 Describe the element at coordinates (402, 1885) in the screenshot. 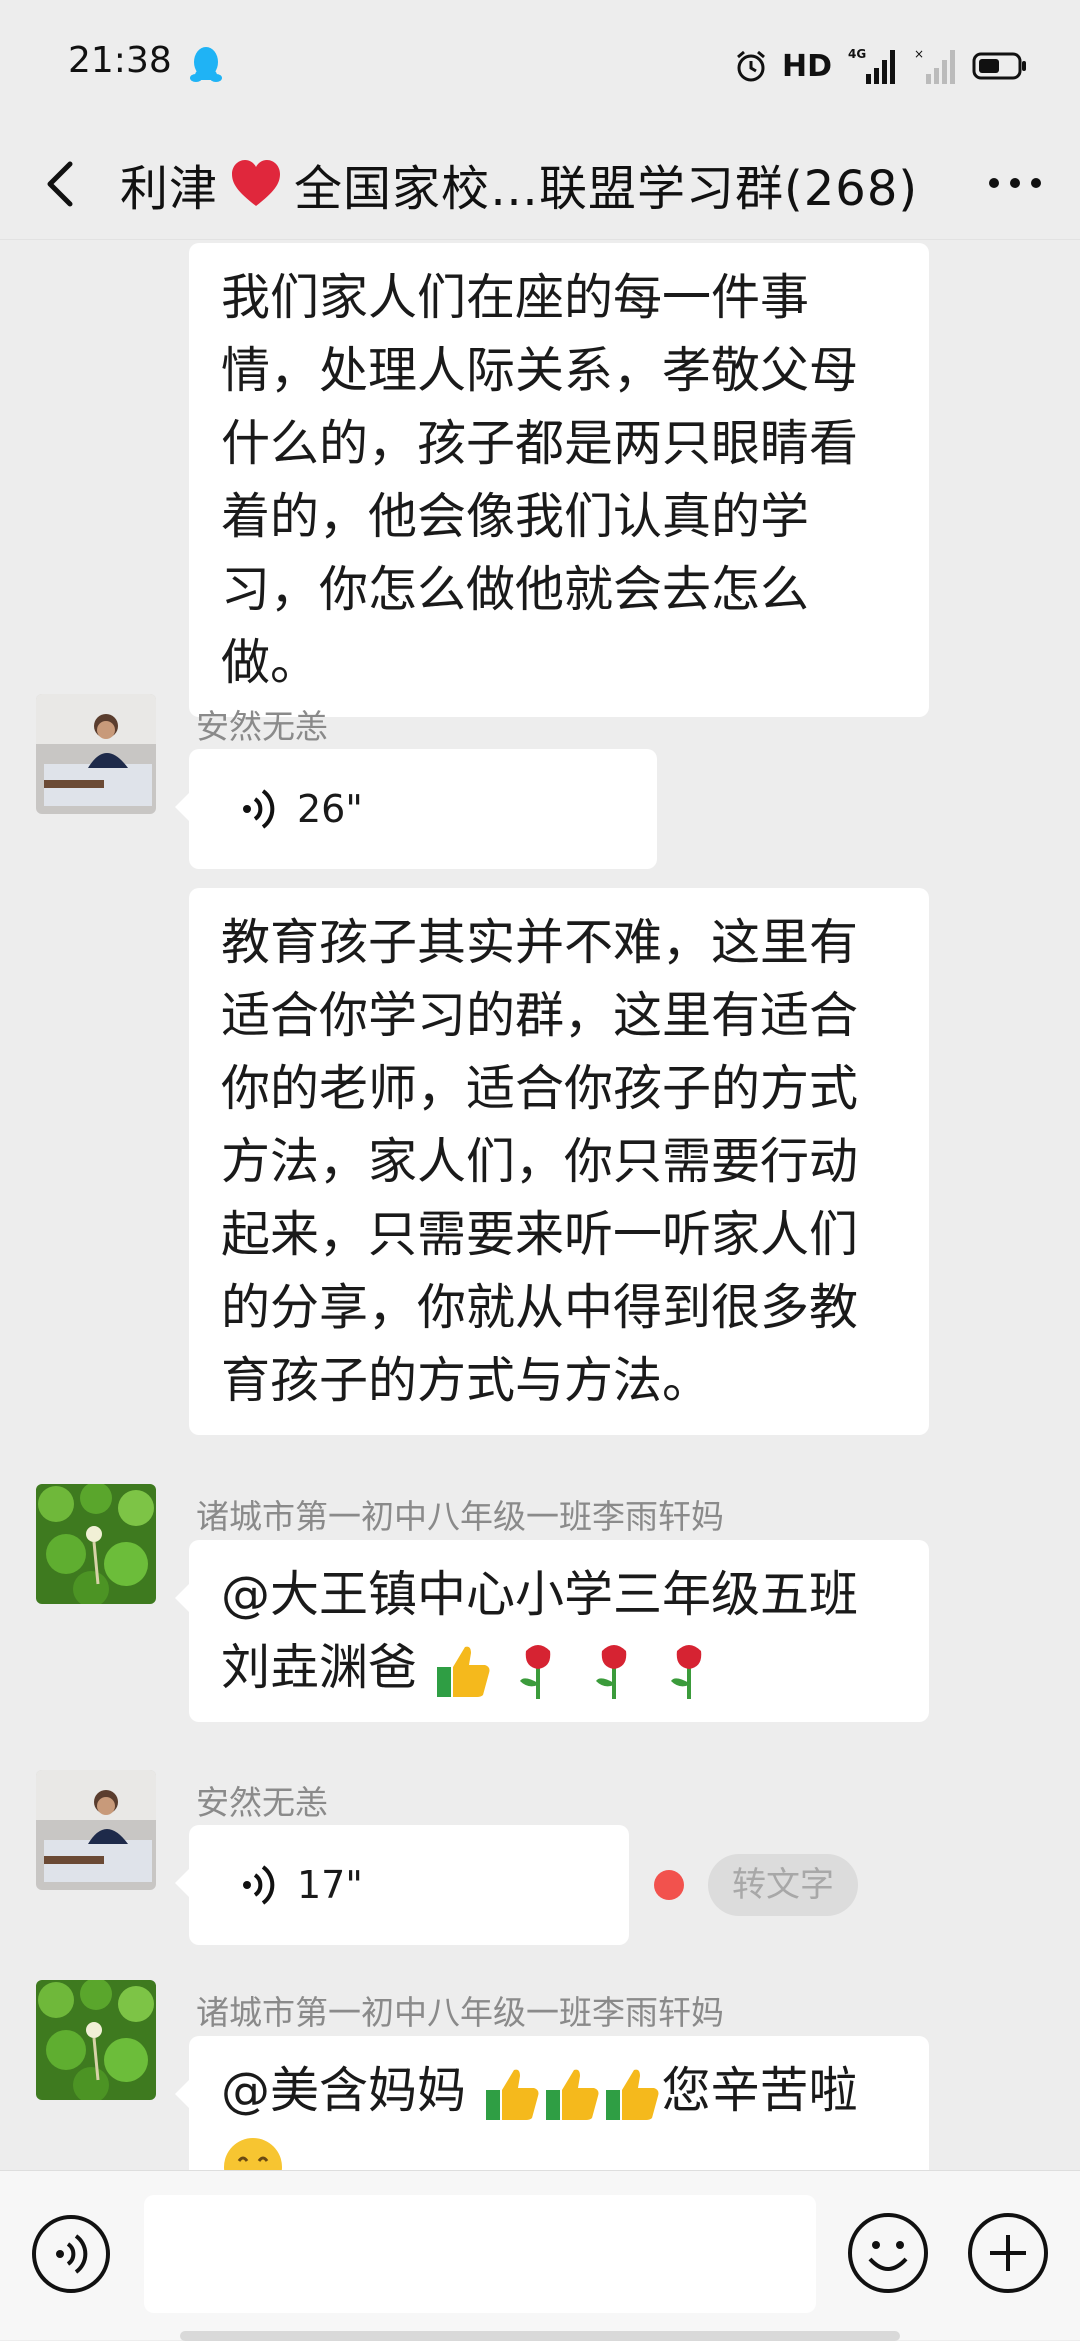

I see `voice-message: 17"` at that location.